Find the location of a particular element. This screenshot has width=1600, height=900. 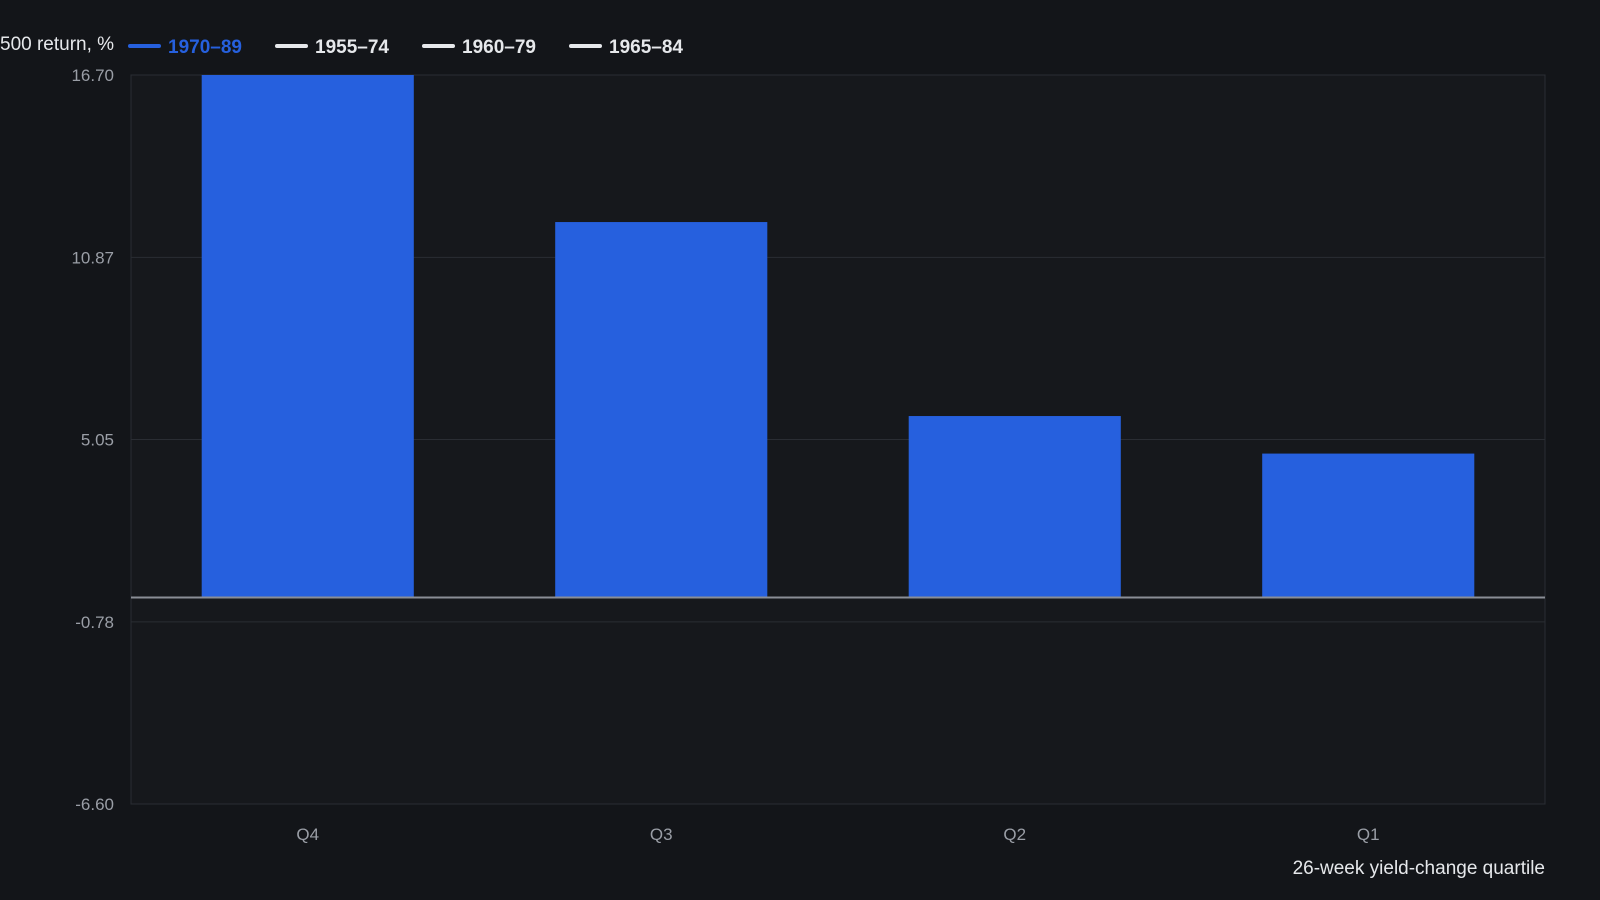

x-tick-label: Q2 is located at coordinates (1014, 834).